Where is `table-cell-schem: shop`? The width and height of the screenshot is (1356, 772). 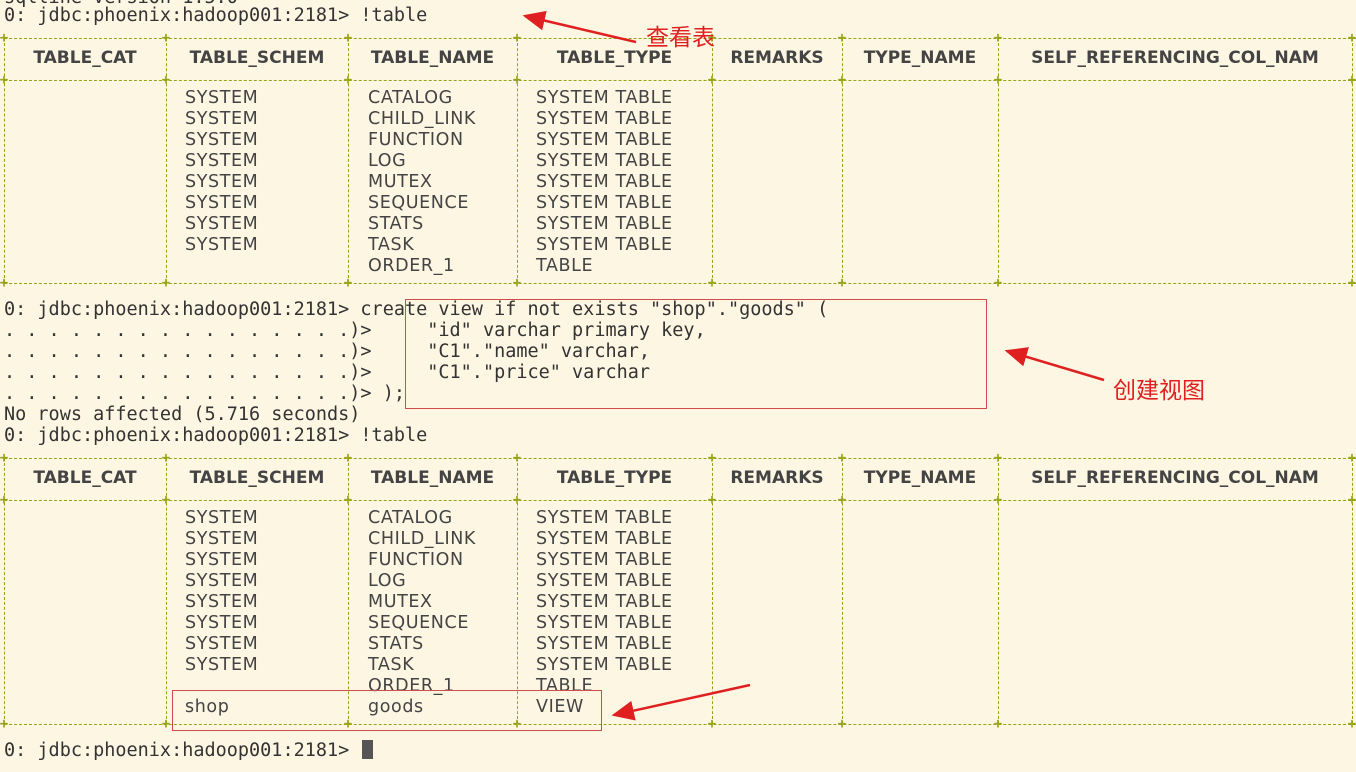
table-cell-schem: shop is located at coordinates (207, 707).